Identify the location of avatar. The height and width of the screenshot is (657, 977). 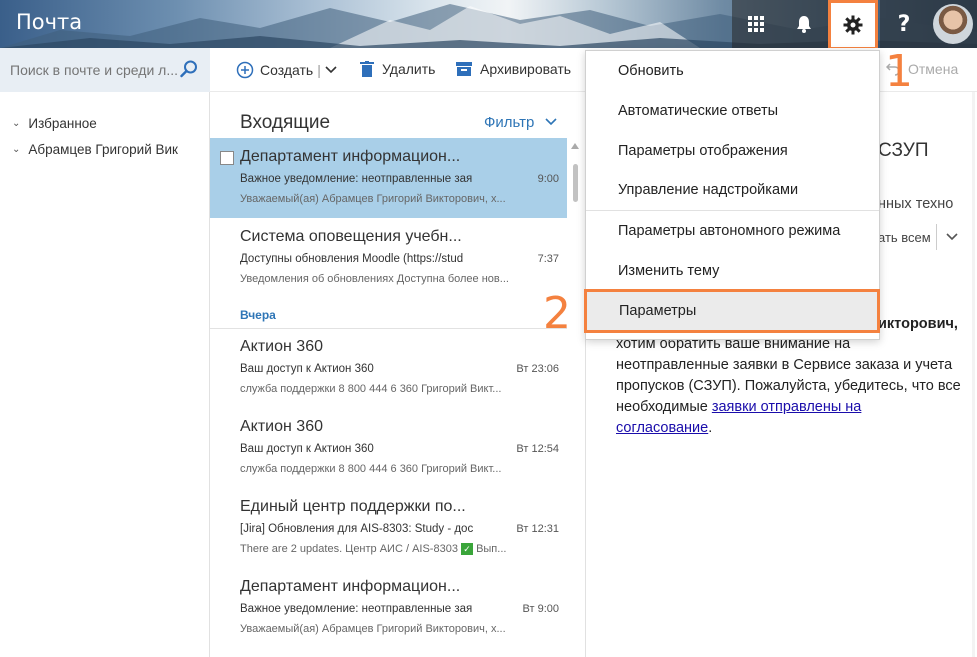
(952, 24).